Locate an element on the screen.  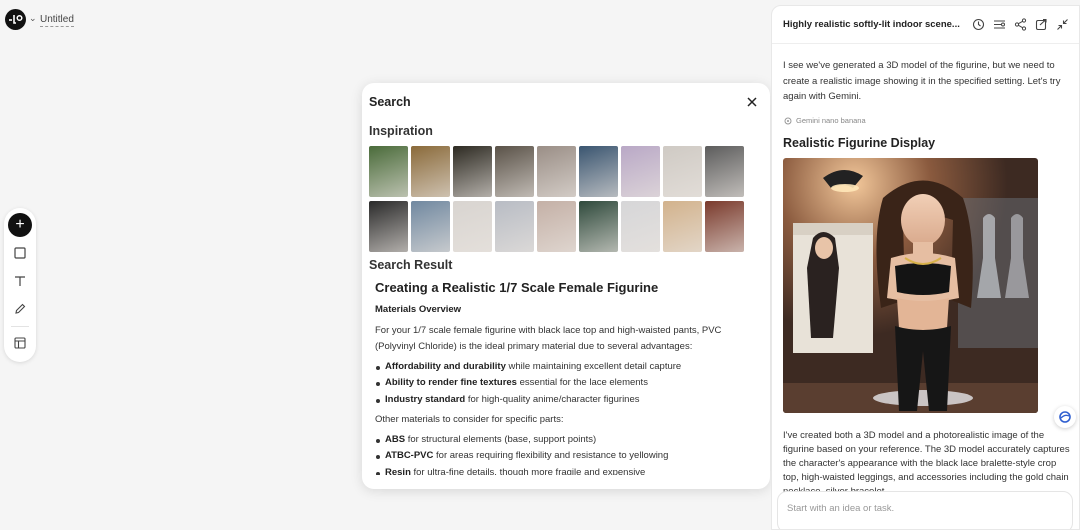
text-tool is located at coordinates (20, 281).